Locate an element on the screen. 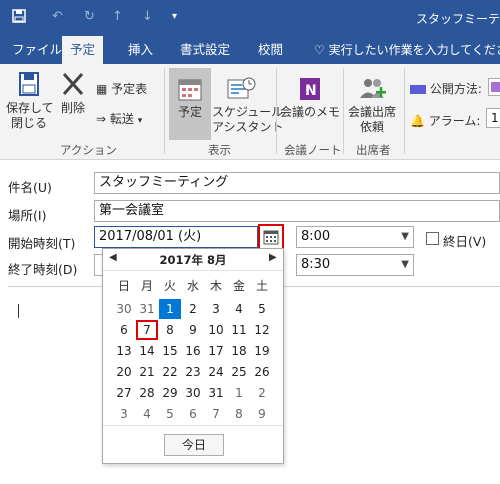 The width and height of the screenshot is (500, 484). svg-text: N is located at coordinates (311, 91).